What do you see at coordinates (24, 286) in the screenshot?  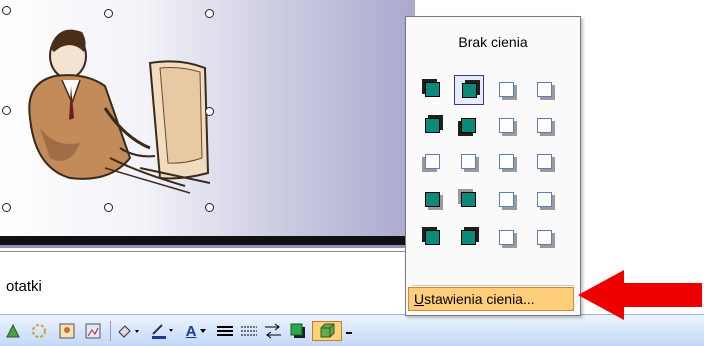 I see `notes-placeholder: otatki` at bounding box center [24, 286].